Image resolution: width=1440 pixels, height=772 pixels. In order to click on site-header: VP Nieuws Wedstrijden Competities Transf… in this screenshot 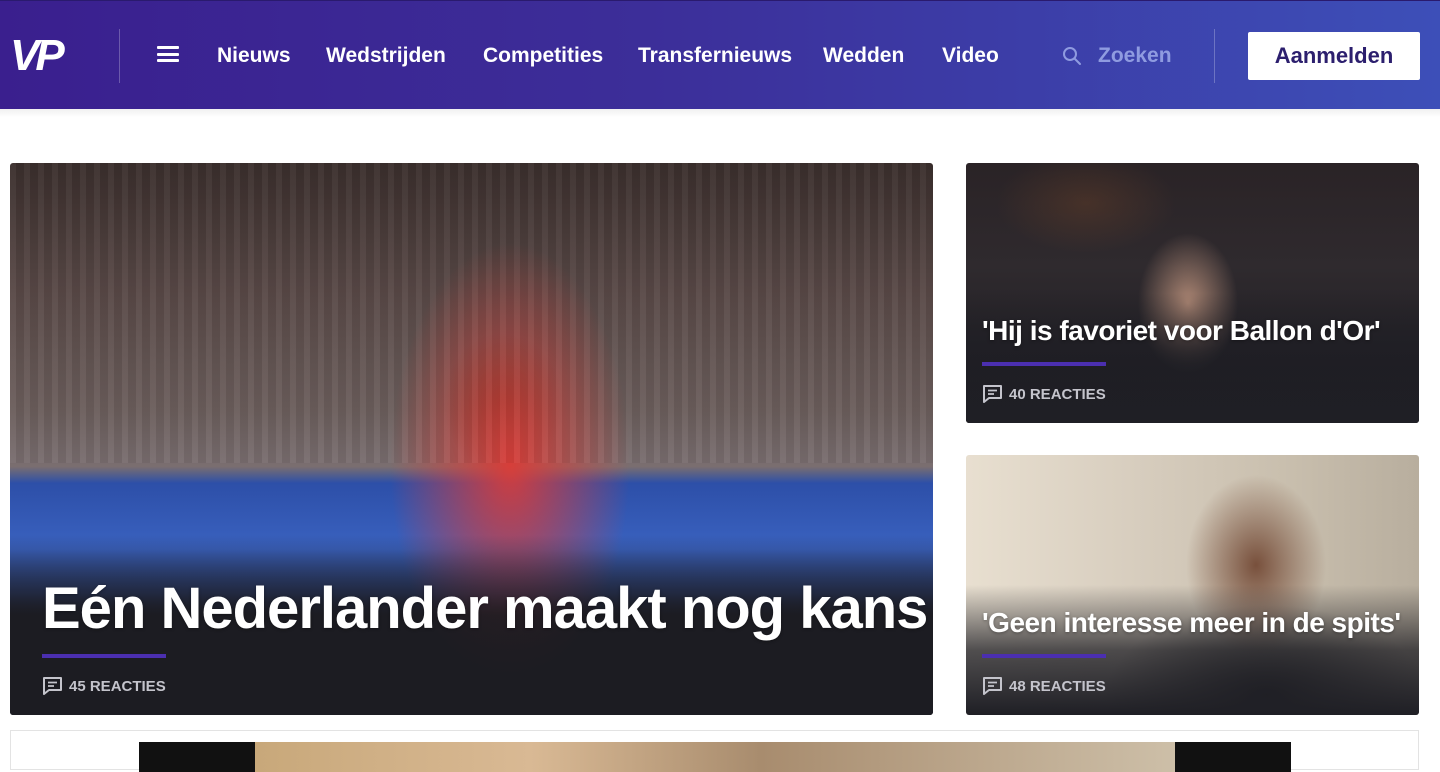, I will do `click(720, 54)`.